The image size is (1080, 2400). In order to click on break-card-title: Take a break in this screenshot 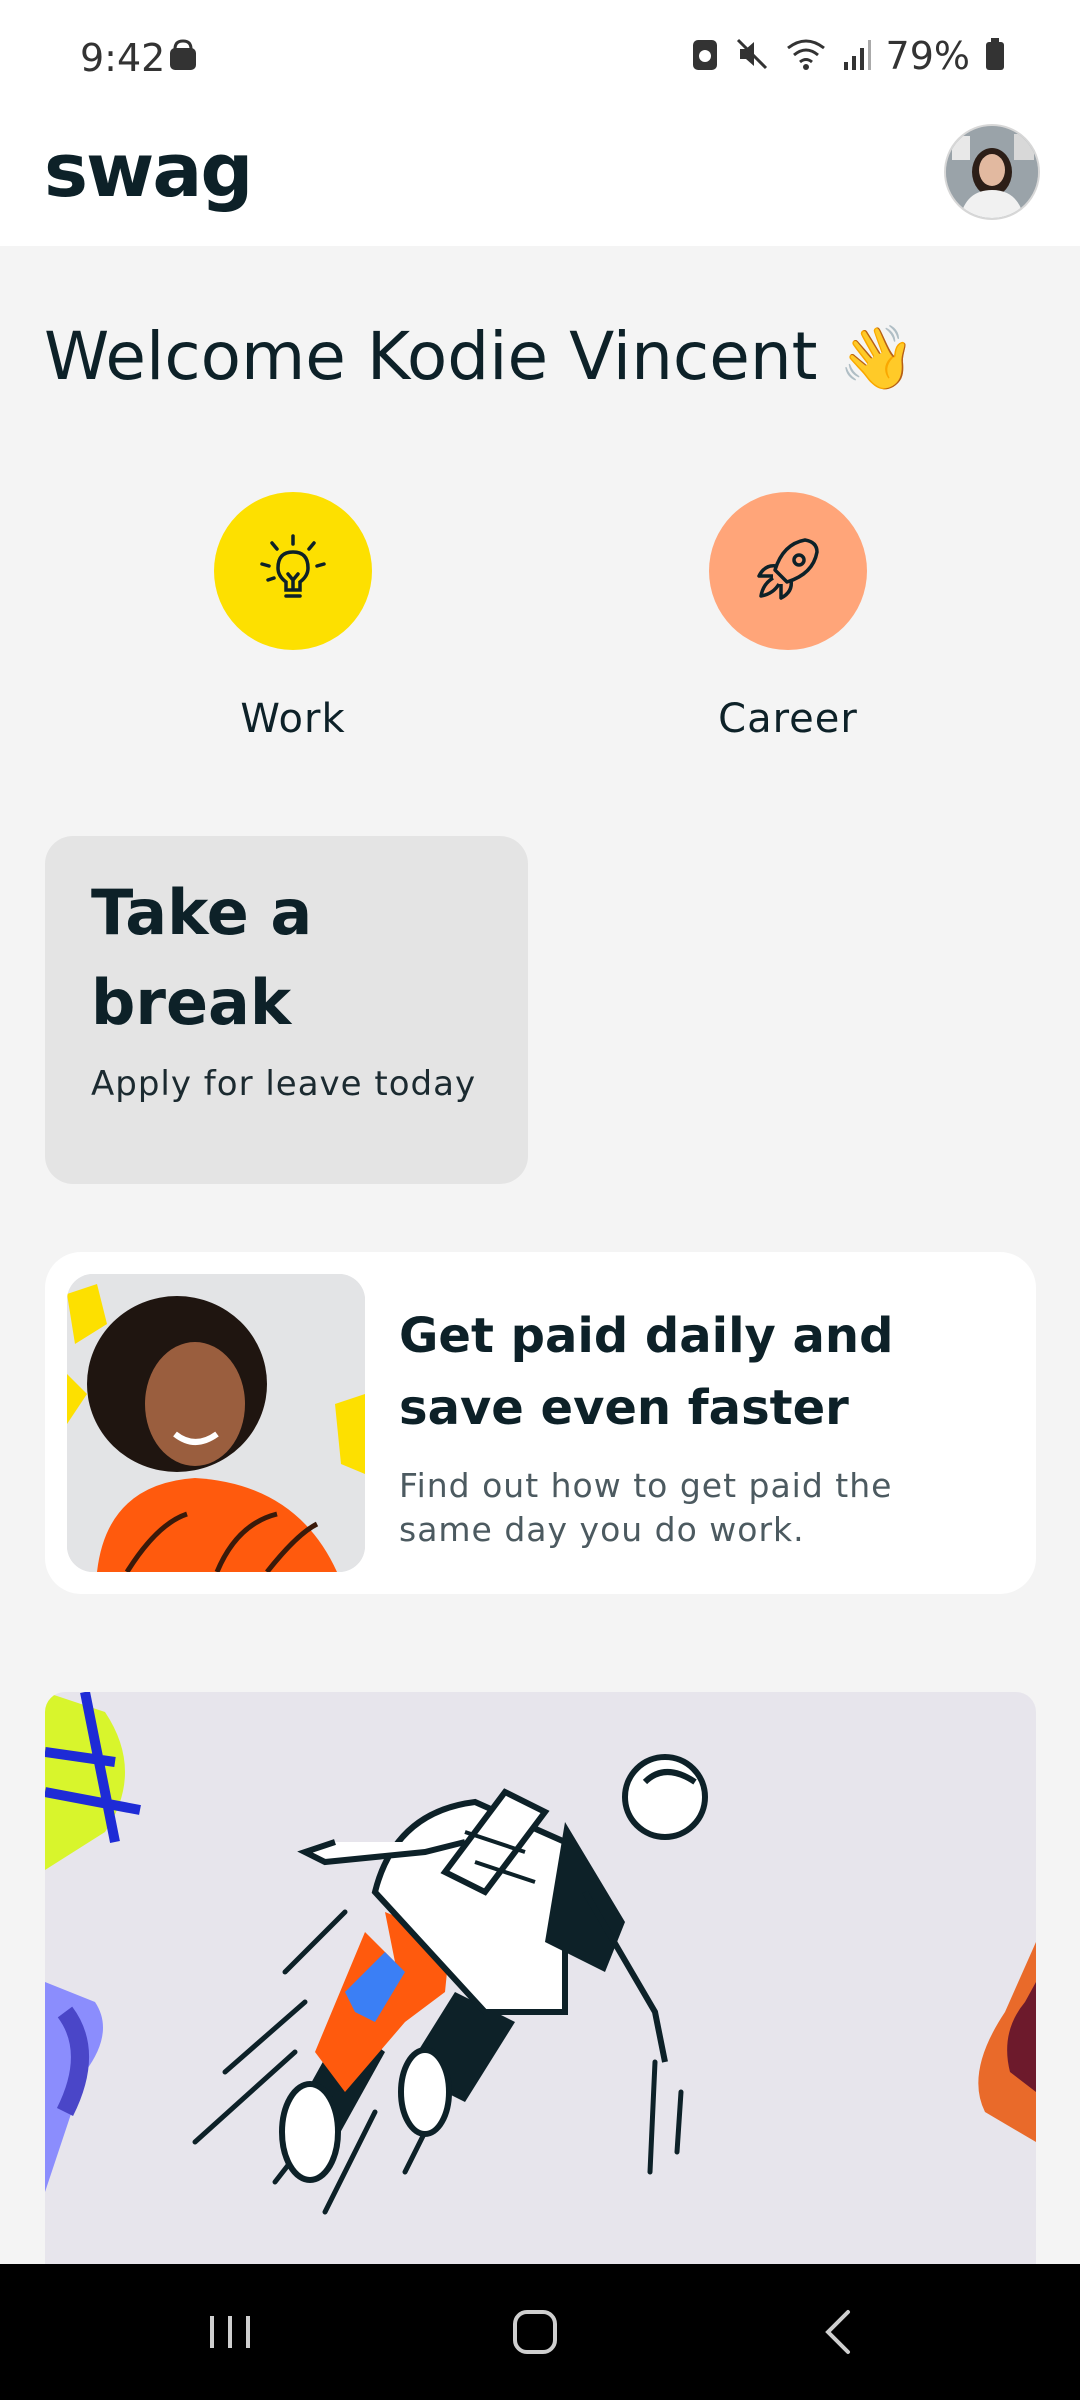, I will do `click(202, 957)`.